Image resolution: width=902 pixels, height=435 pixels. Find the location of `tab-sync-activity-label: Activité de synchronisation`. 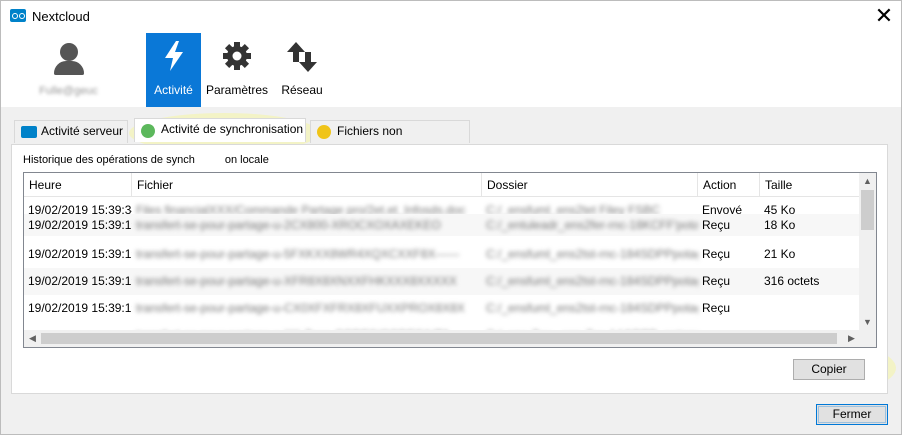

tab-sync-activity-label: Activité de synchronisation is located at coordinates (232, 129).